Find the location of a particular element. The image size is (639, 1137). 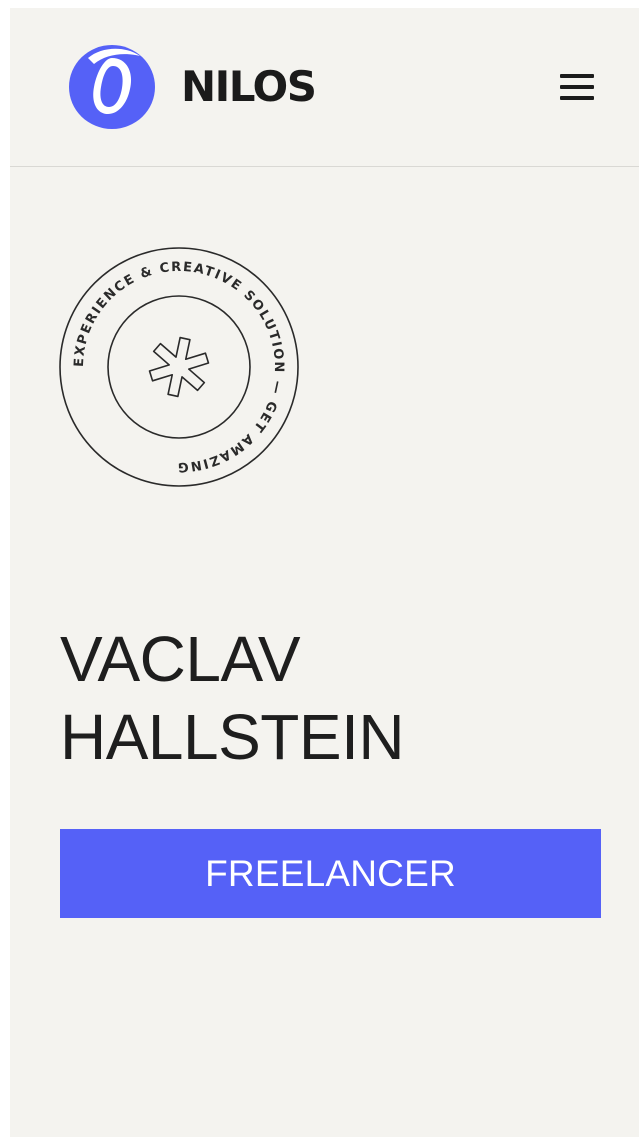

logo-link: NILOS is located at coordinates (192, 87).